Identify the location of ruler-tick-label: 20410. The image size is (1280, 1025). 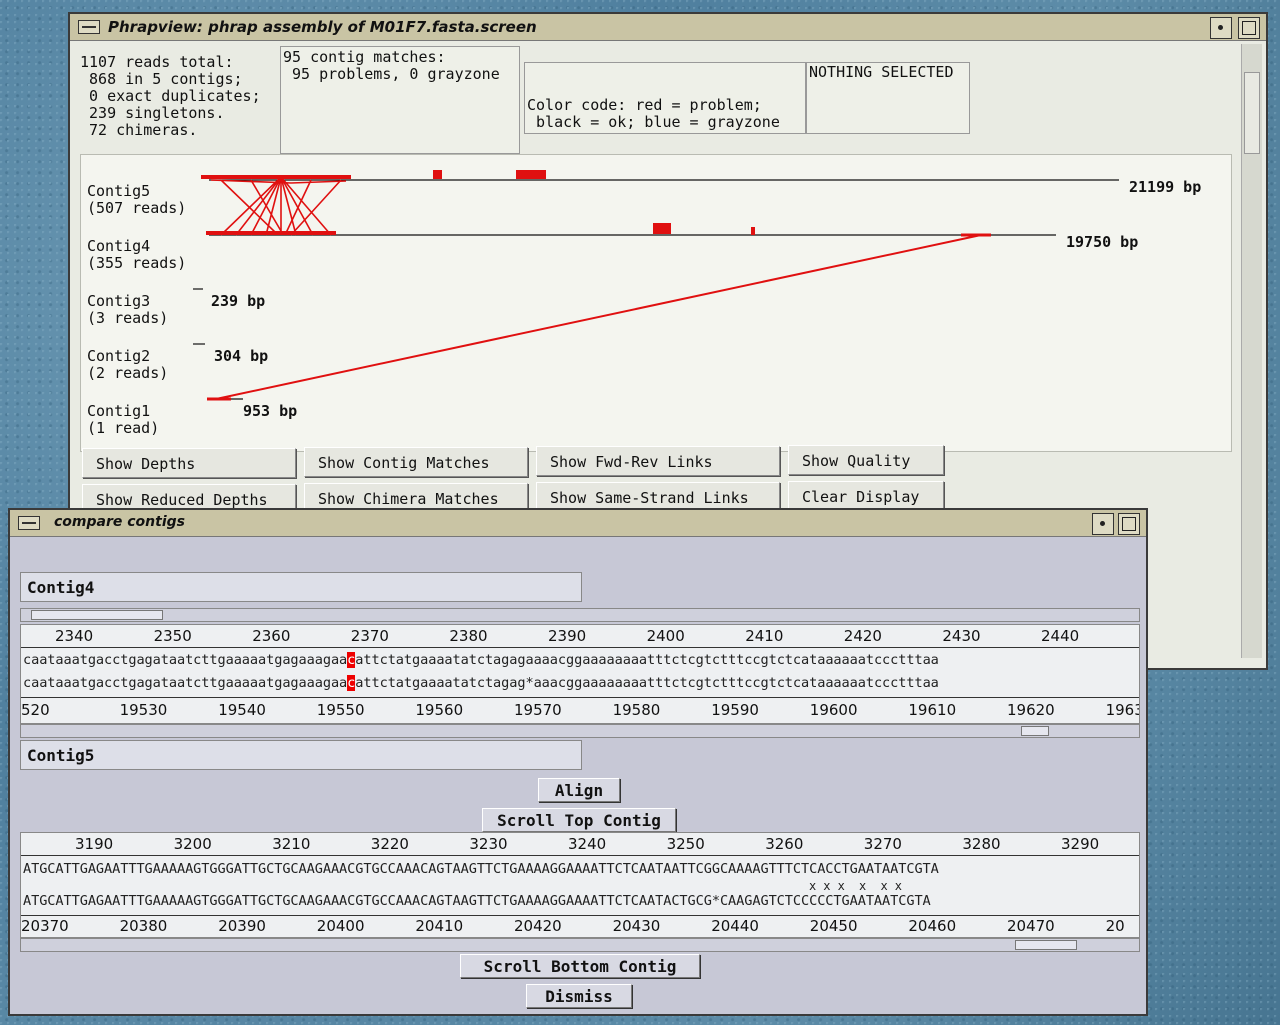
(439, 926).